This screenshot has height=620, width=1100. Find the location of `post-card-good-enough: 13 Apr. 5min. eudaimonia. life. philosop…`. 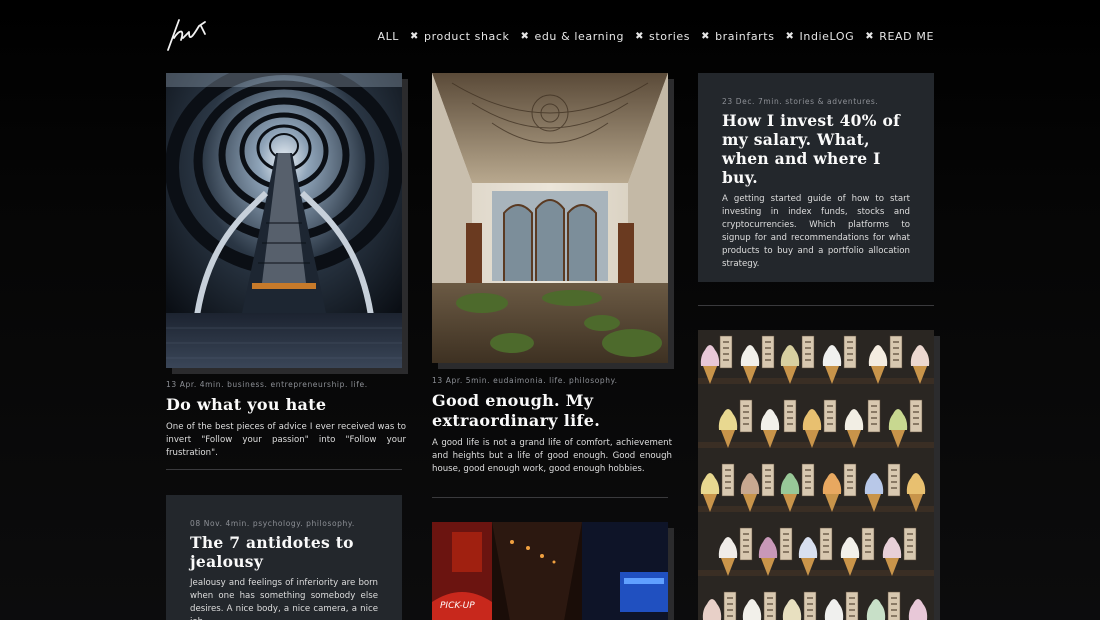

post-card-good-enough: 13 Apr. 5min. eudaimonia. life. philosop… is located at coordinates (552, 426).